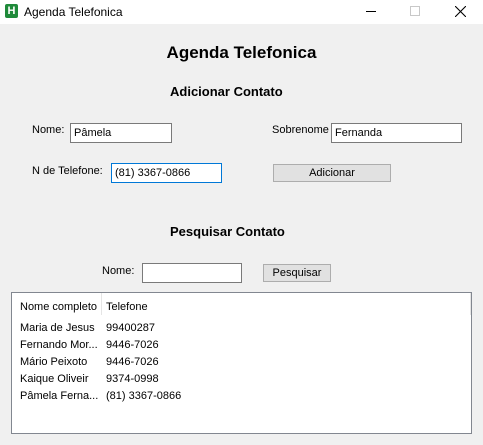 This screenshot has height=445, width=483. What do you see at coordinates (396, 133) in the screenshot?
I see `surname-input: Fernanda` at bounding box center [396, 133].